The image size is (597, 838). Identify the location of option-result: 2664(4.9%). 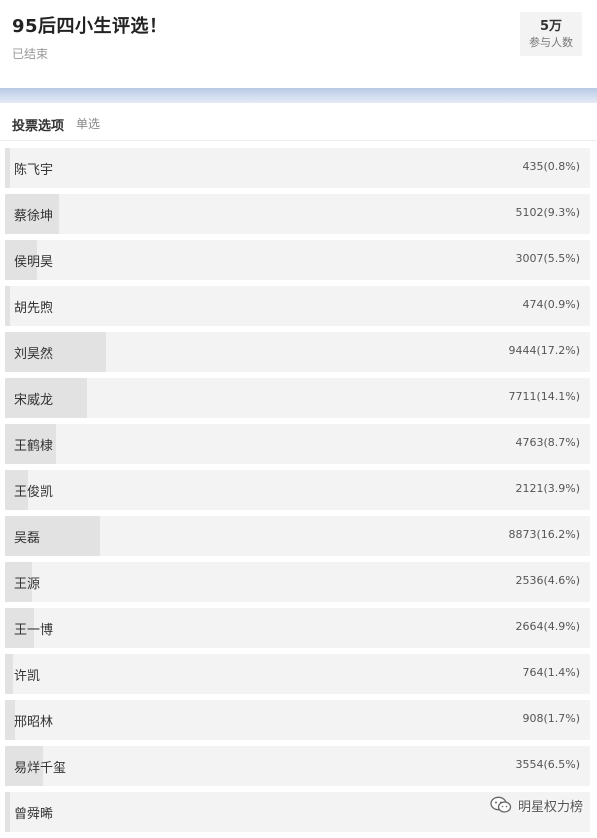
(547, 626).